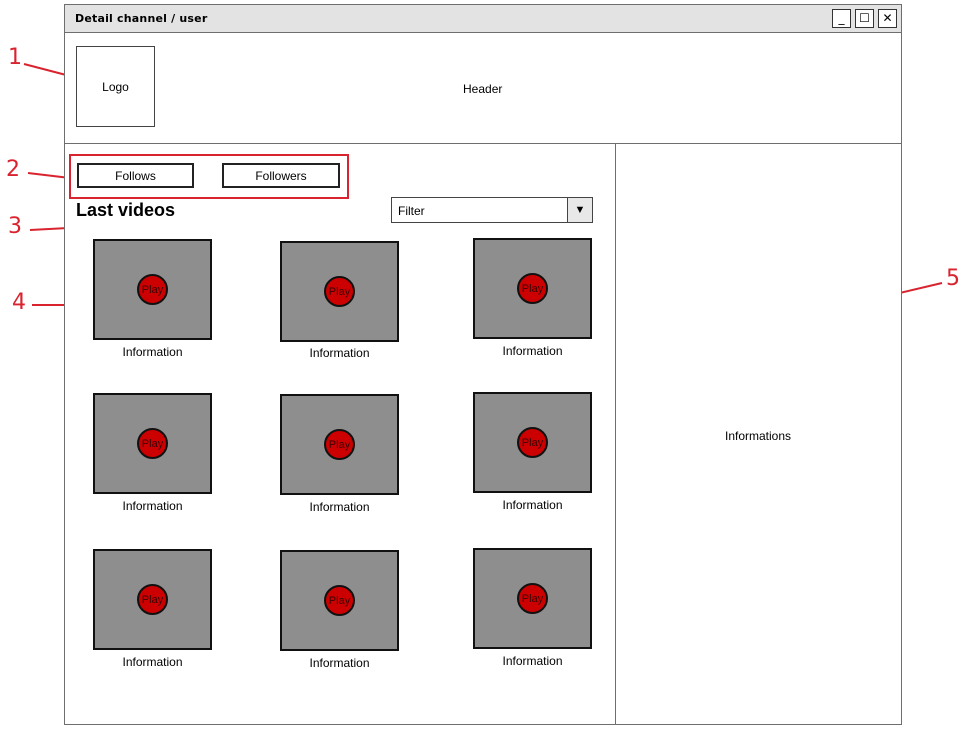 The width and height of the screenshot is (972, 734). Describe the element at coordinates (953, 278) in the screenshot. I see `annotation-5: 5` at that location.